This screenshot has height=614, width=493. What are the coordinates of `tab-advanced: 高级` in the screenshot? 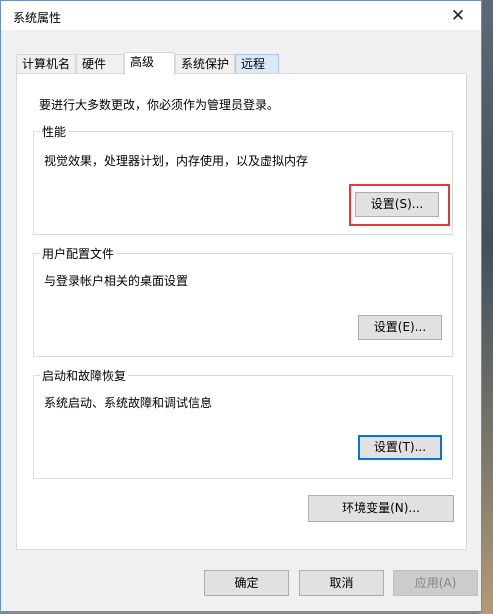 It's located at (149, 63).